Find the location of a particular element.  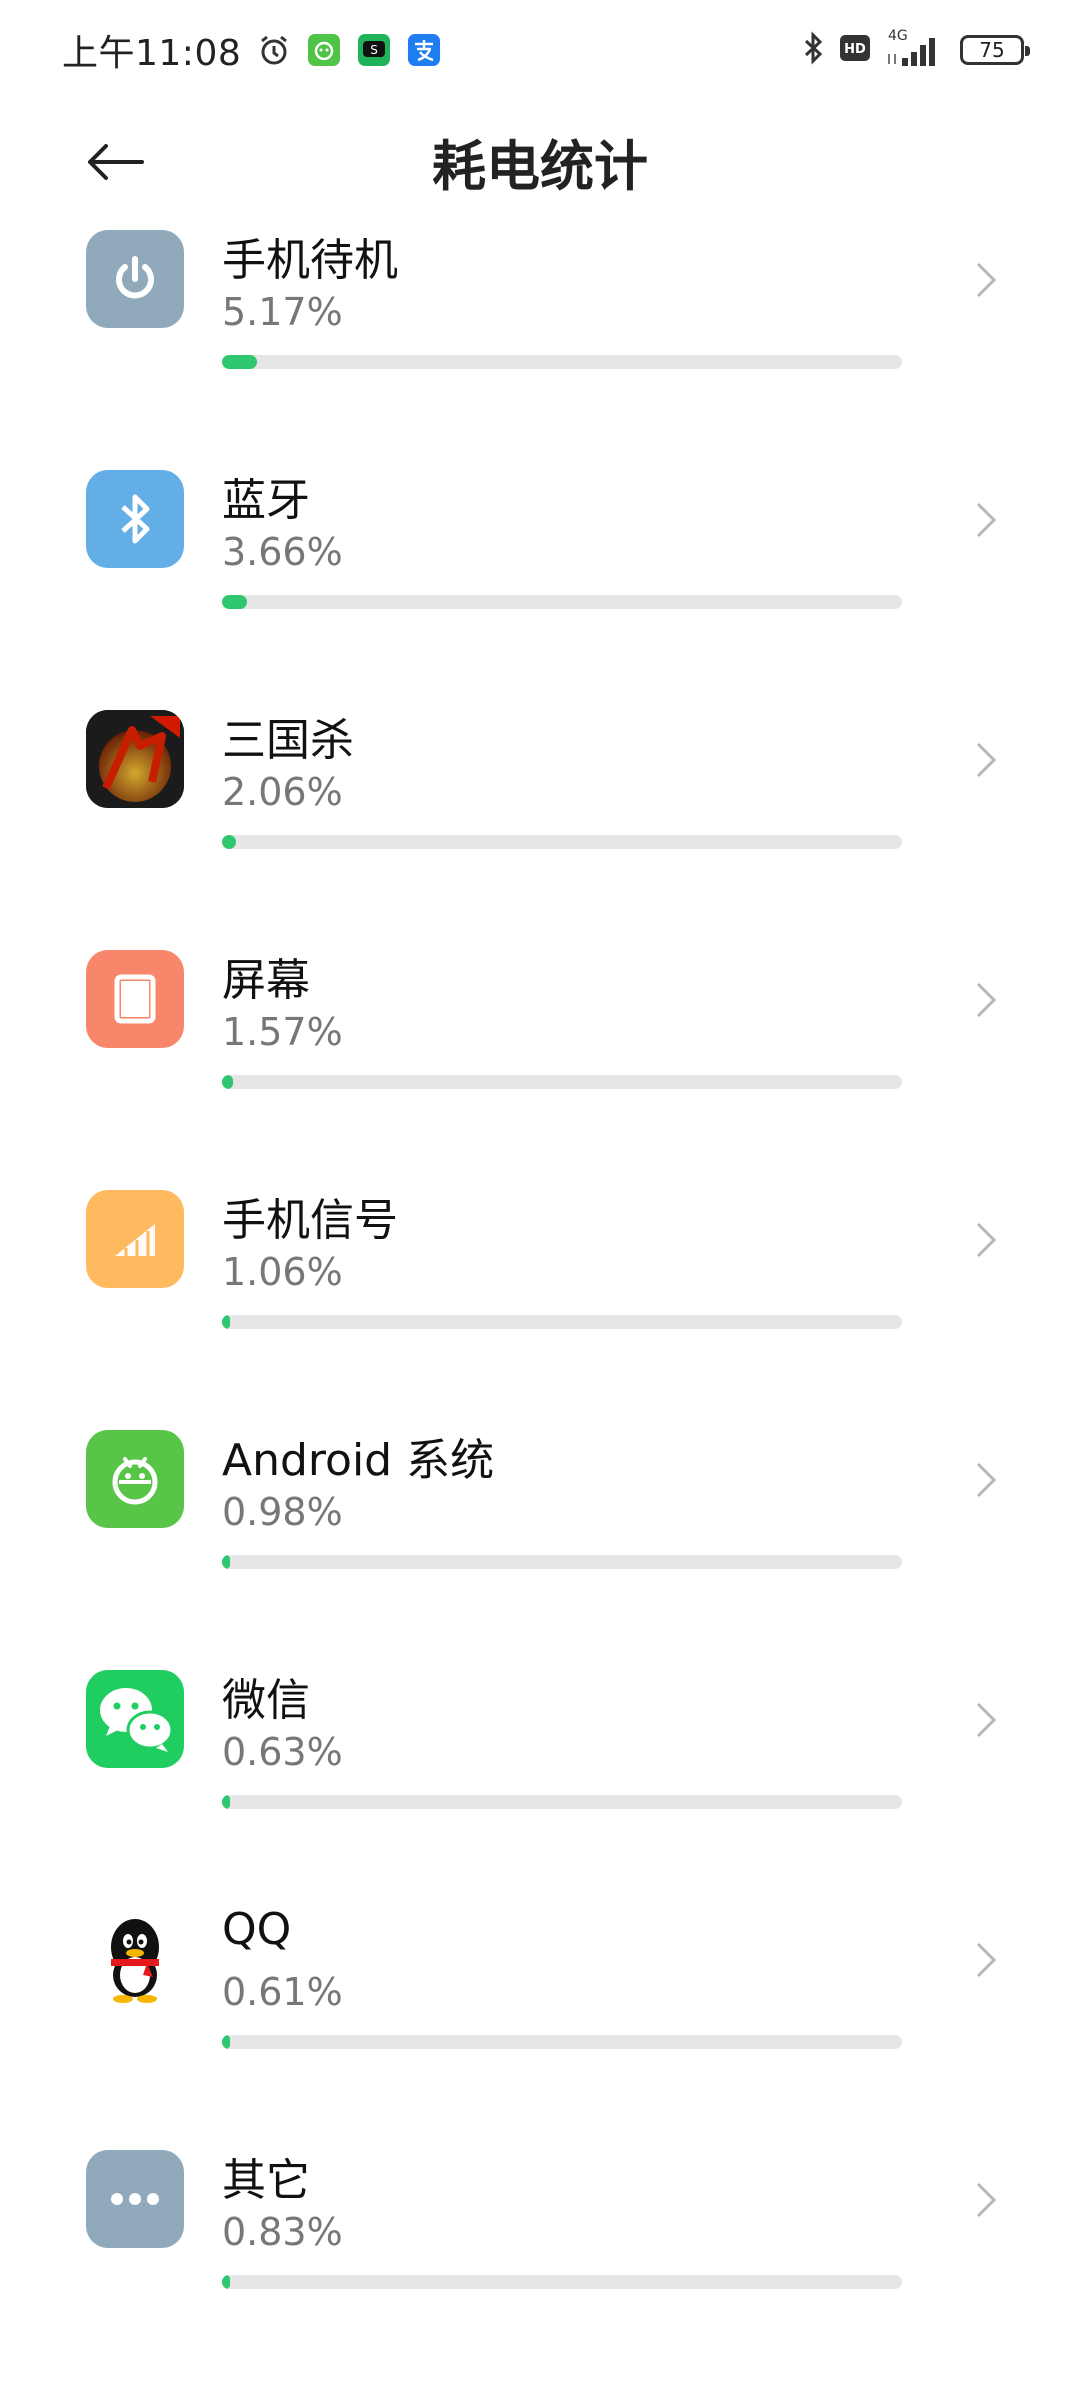

alipay-icon is located at coordinates (424, 50).